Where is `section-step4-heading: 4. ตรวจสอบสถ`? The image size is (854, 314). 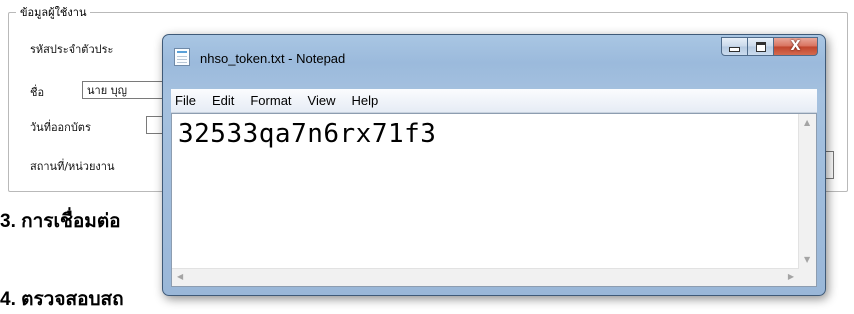
section-step4-heading: 4. ตรวจสอบสถ is located at coordinates (62, 299).